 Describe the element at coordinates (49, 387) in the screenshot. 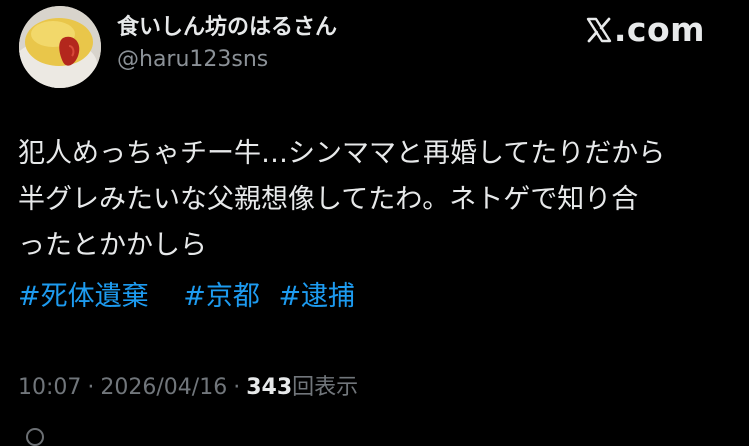

I see `post-time: 10:07` at that location.